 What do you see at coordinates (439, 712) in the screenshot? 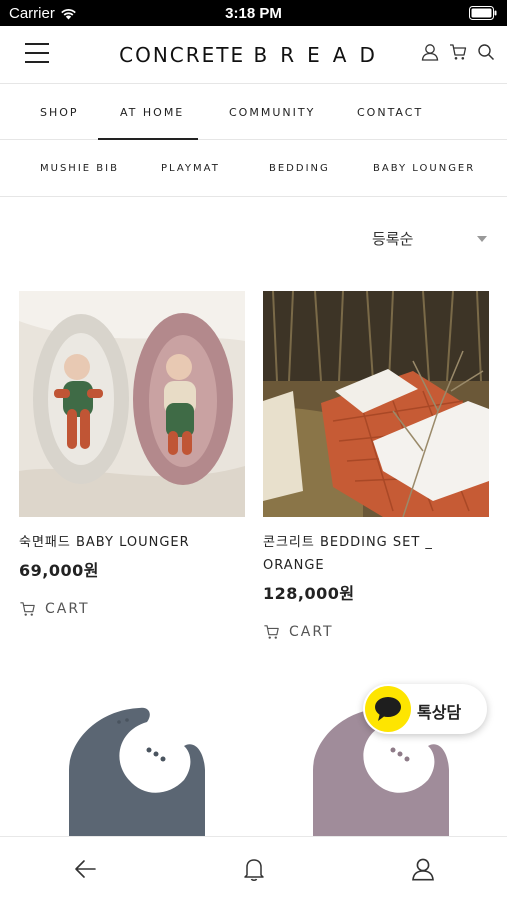
I see `chat-label: 톡상담` at bounding box center [439, 712].